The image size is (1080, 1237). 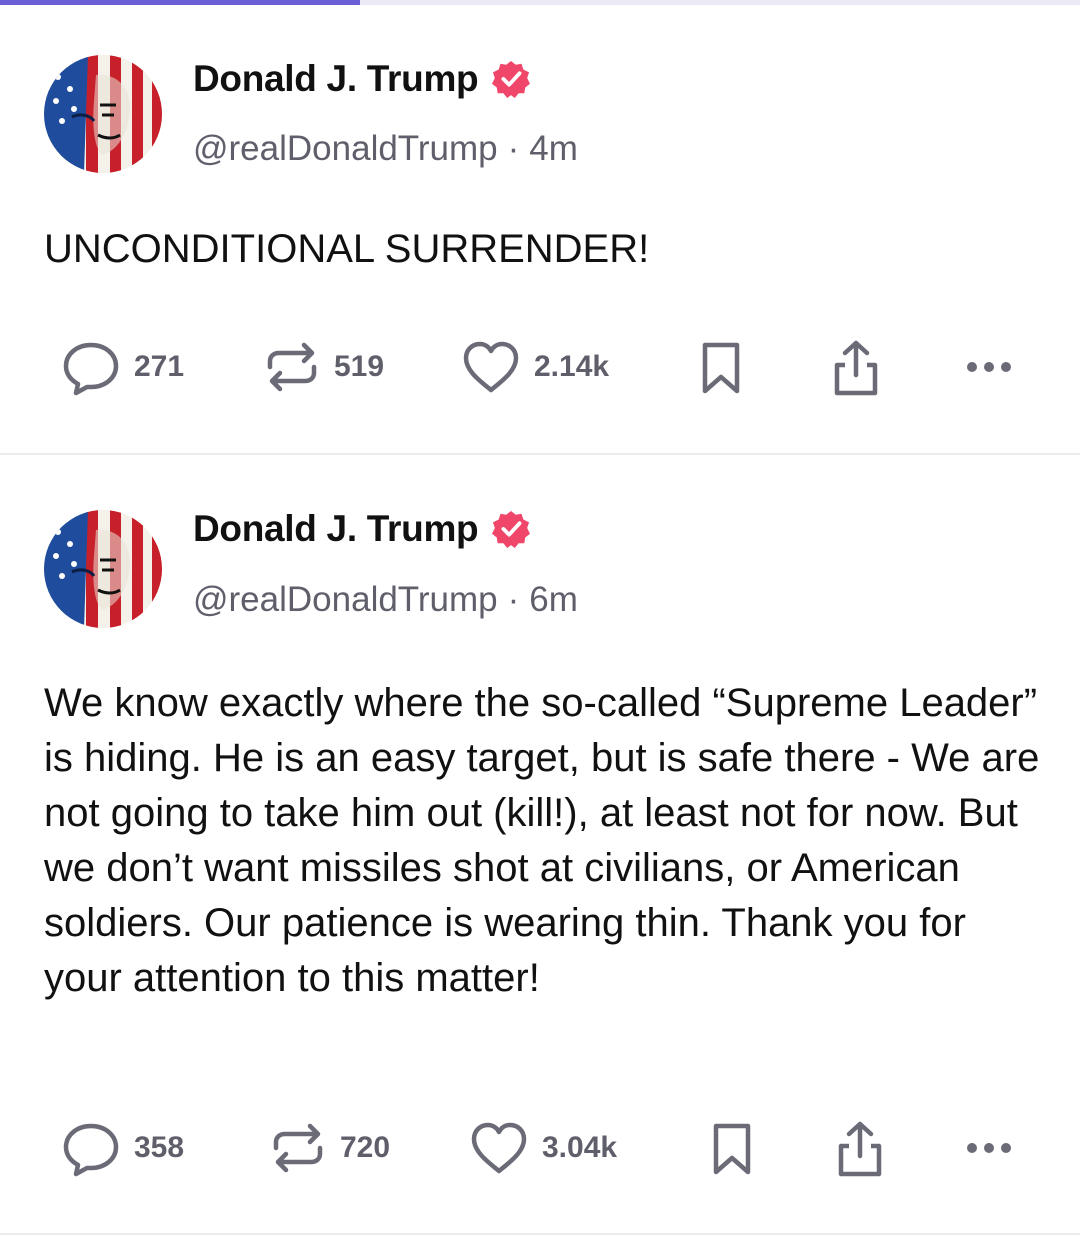 What do you see at coordinates (553, 599) in the screenshot?
I see `post-time: 6m` at bounding box center [553, 599].